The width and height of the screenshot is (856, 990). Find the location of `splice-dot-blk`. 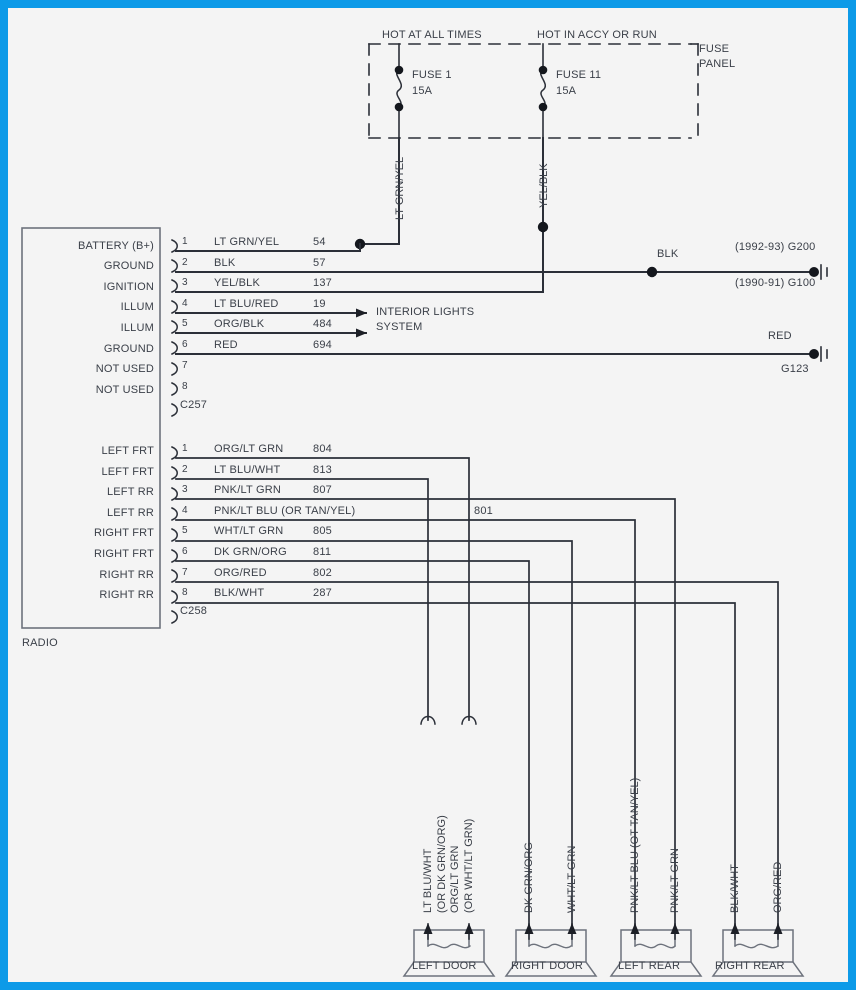

splice-dot-blk is located at coordinates (652, 272).